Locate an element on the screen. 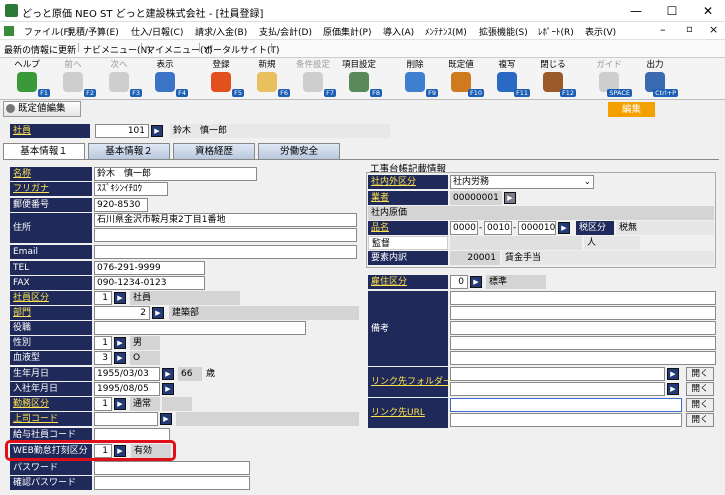  item-label: 品名 is located at coordinates (408, 228).